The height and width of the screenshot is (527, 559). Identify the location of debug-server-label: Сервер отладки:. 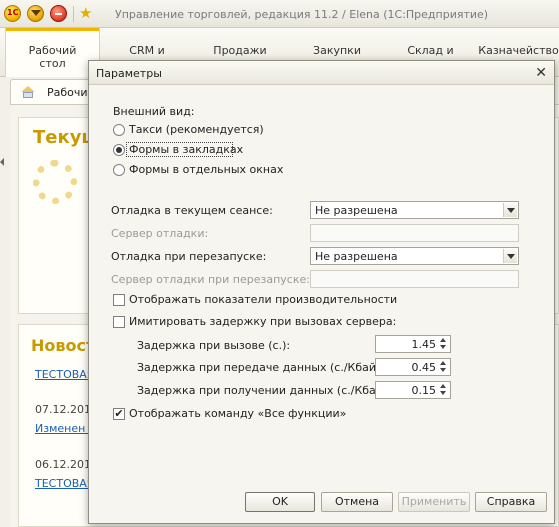
(160, 233).